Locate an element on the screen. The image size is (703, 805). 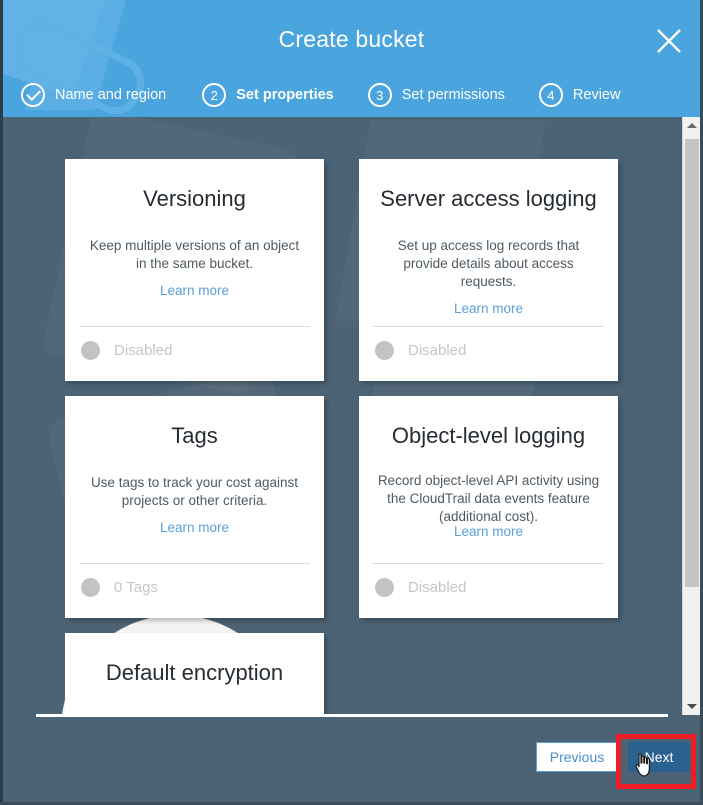
step-review: 4 Review is located at coordinates (579, 95).